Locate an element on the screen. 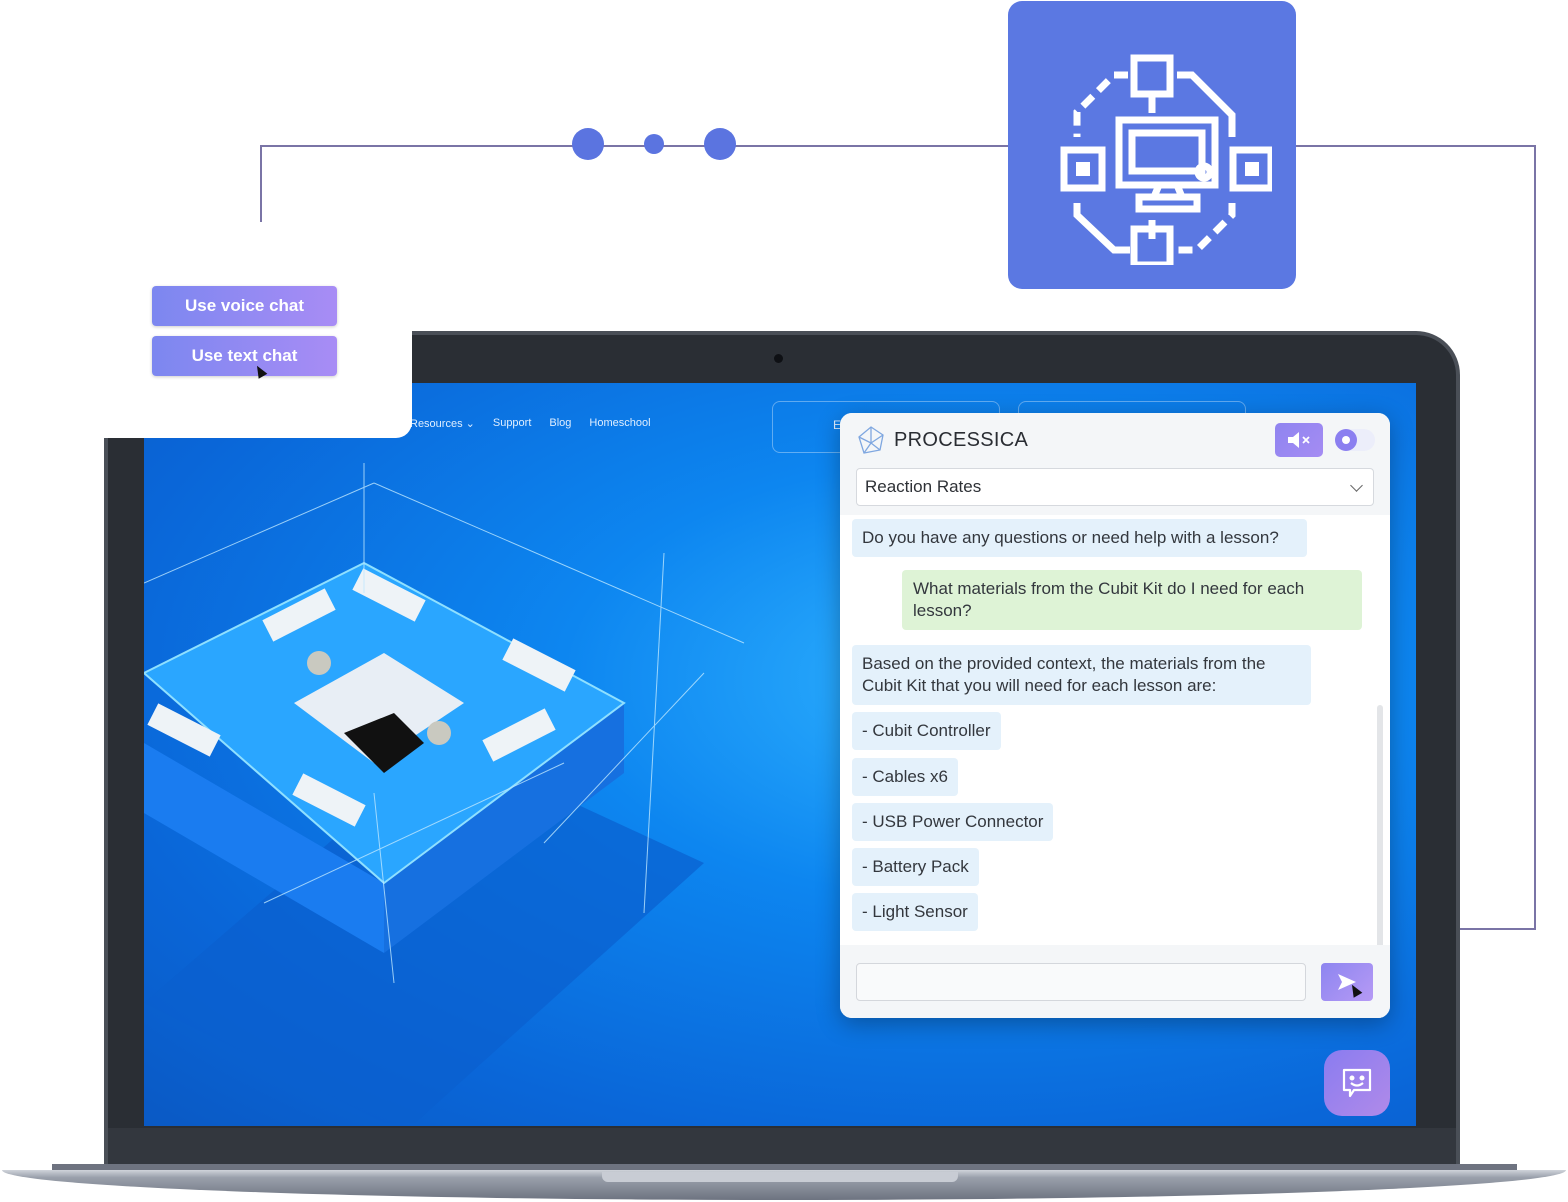 This screenshot has width=1568, height=1202. list-item-message: - USB Power Connector is located at coordinates (953, 822).